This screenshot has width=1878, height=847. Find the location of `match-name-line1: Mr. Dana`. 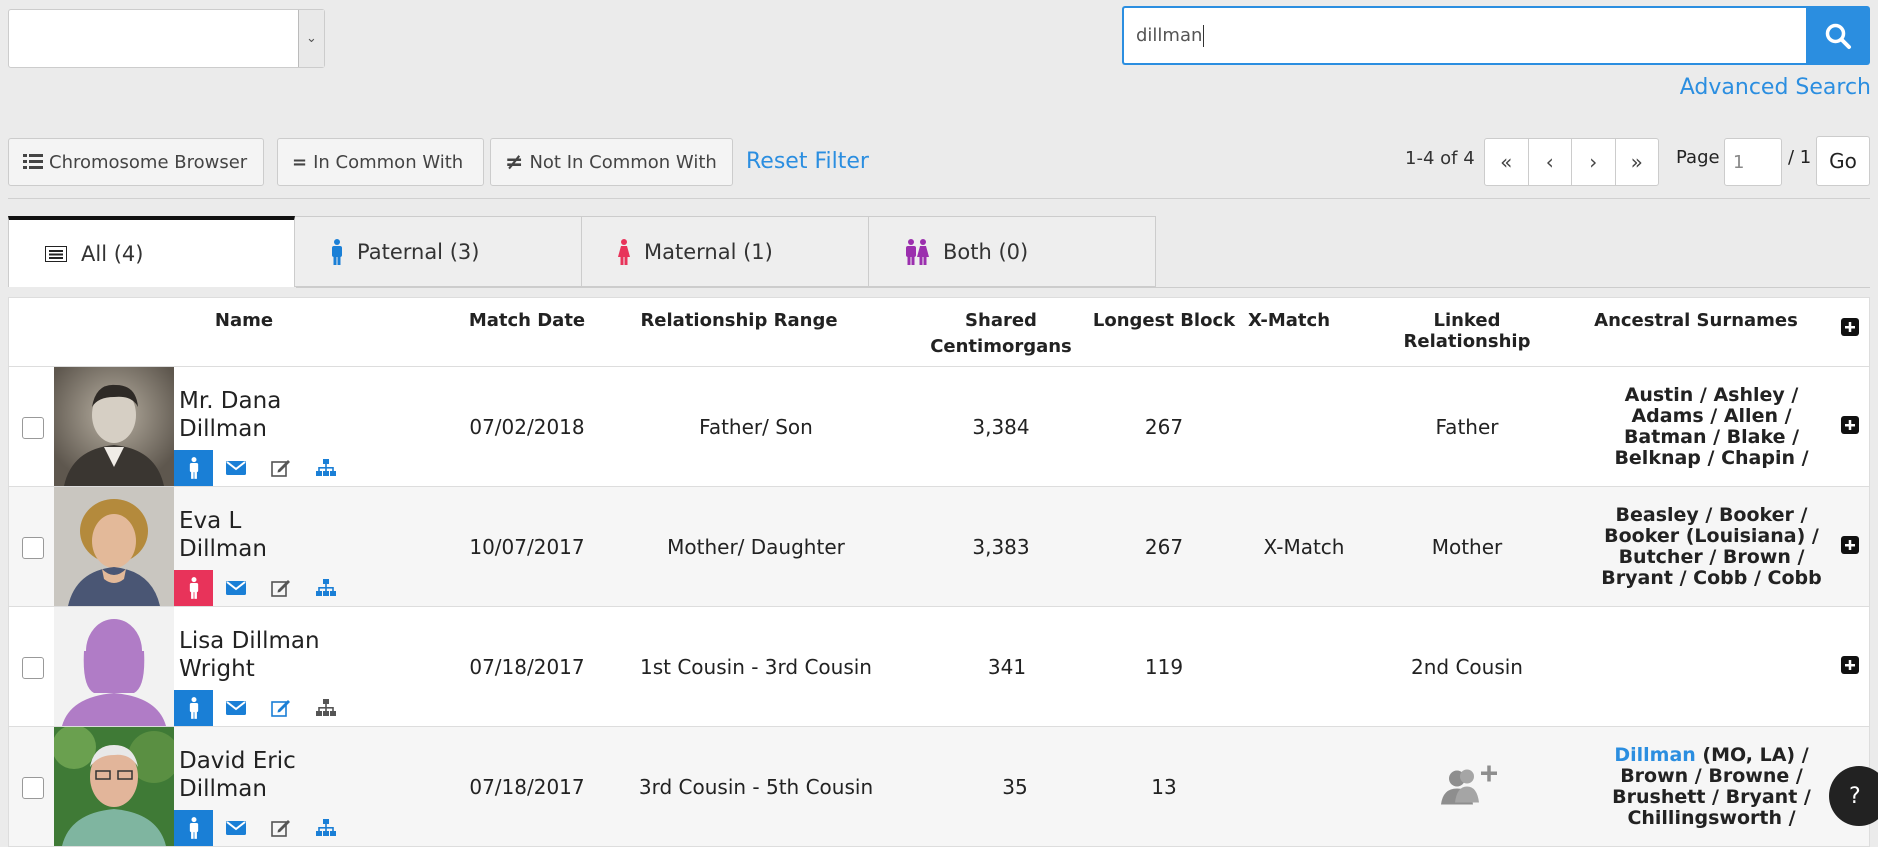

match-name-line1: Mr. Dana is located at coordinates (230, 401).